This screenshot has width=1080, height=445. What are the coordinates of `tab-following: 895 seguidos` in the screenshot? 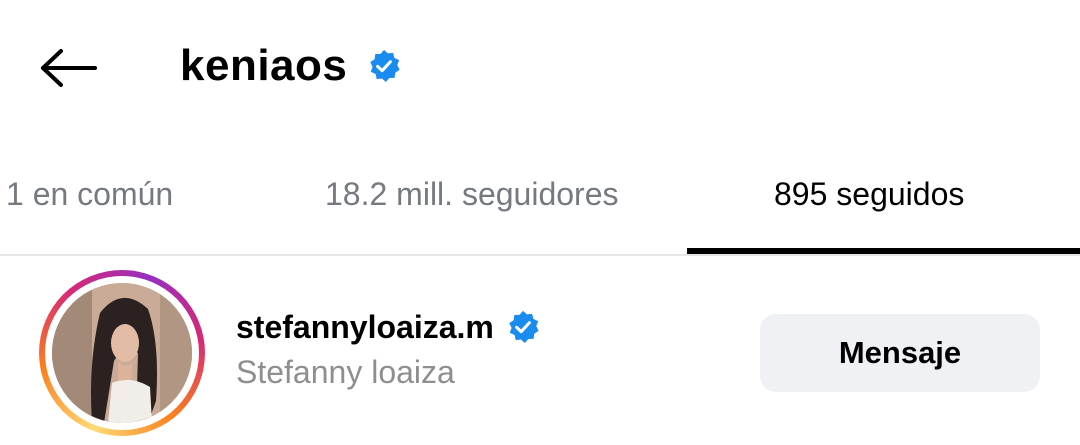 It's located at (869, 194).